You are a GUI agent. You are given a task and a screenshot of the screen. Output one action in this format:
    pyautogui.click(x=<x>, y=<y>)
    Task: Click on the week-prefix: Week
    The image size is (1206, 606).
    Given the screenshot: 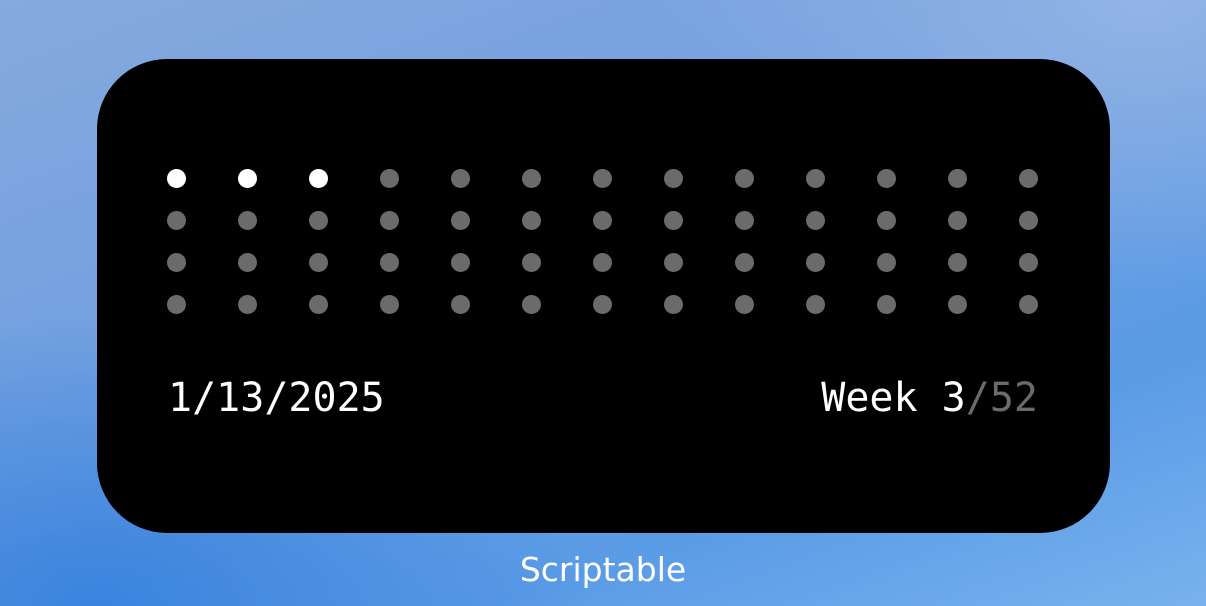 What is the action you would take?
    pyautogui.click(x=881, y=398)
    